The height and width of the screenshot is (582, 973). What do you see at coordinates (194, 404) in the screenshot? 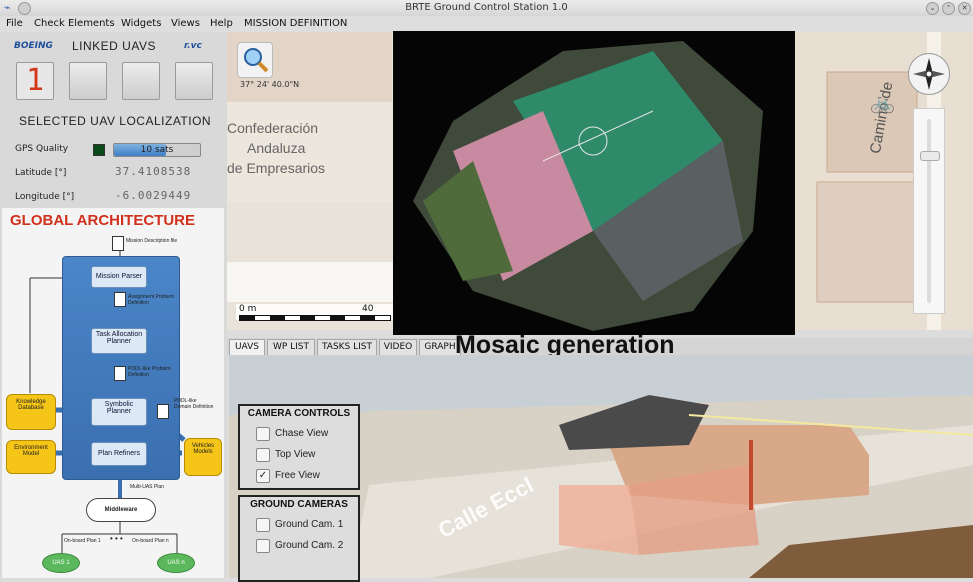
I see `pddl-domain-label: PDDL-like Domain Definition` at bounding box center [194, 404].